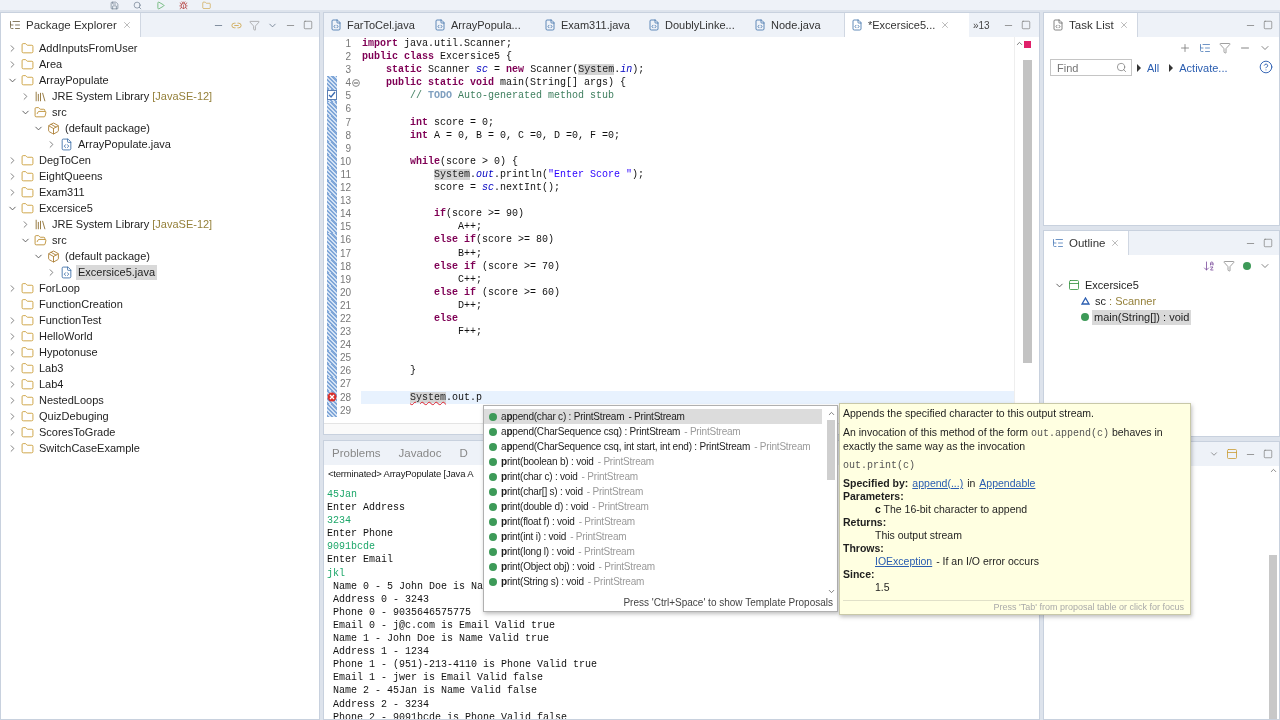 The height and width of the screenshot is (720, 1280). Describe the element at coordinates (65, 160) in the screenshot. I see `tree-item: DegToCen` at that location.